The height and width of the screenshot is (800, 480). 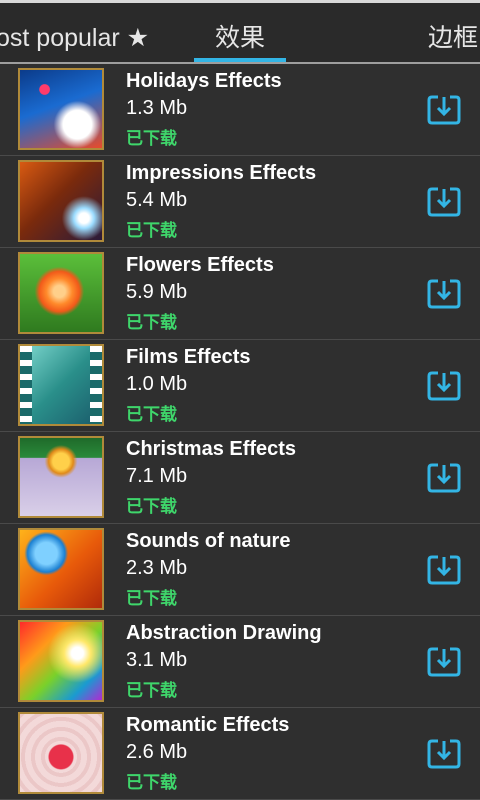 I want to click on item-size: 7.1 Mb, so click(x=157, y=476).